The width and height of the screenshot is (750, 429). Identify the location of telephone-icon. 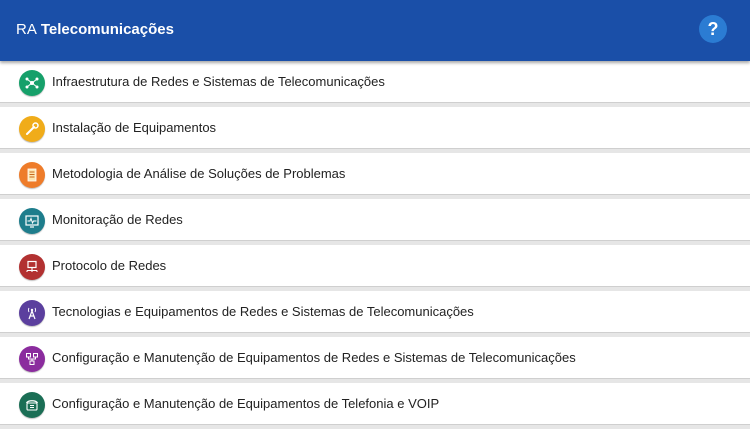
(32, 405).